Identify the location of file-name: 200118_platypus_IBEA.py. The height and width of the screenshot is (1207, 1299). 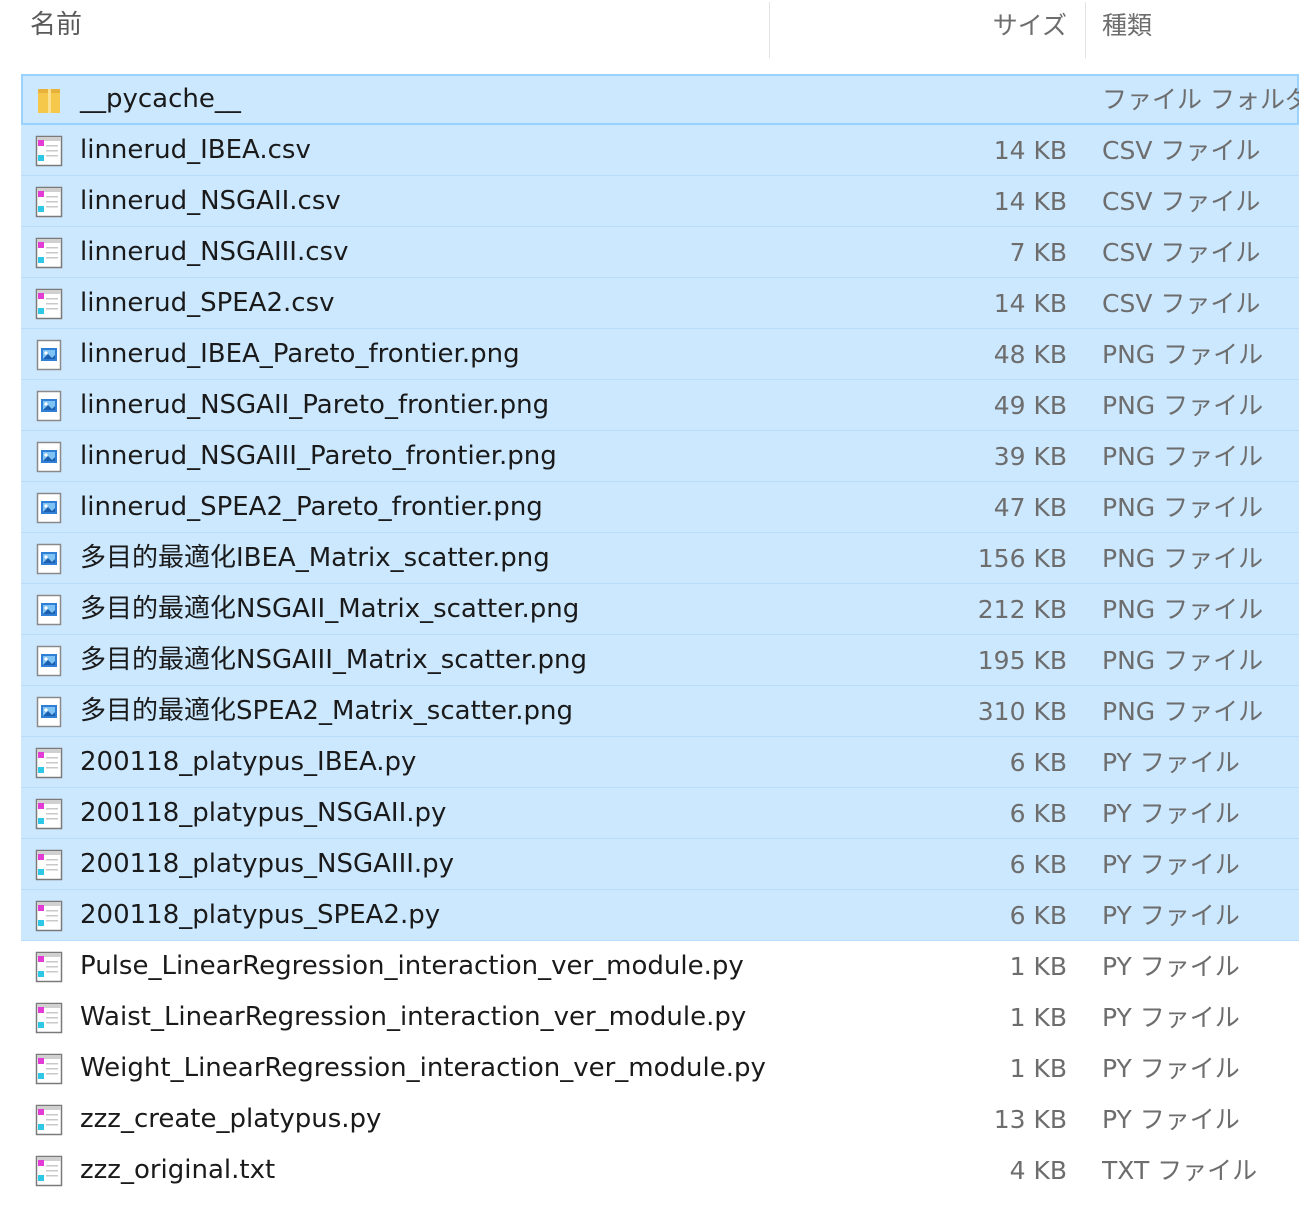
(248, 762).